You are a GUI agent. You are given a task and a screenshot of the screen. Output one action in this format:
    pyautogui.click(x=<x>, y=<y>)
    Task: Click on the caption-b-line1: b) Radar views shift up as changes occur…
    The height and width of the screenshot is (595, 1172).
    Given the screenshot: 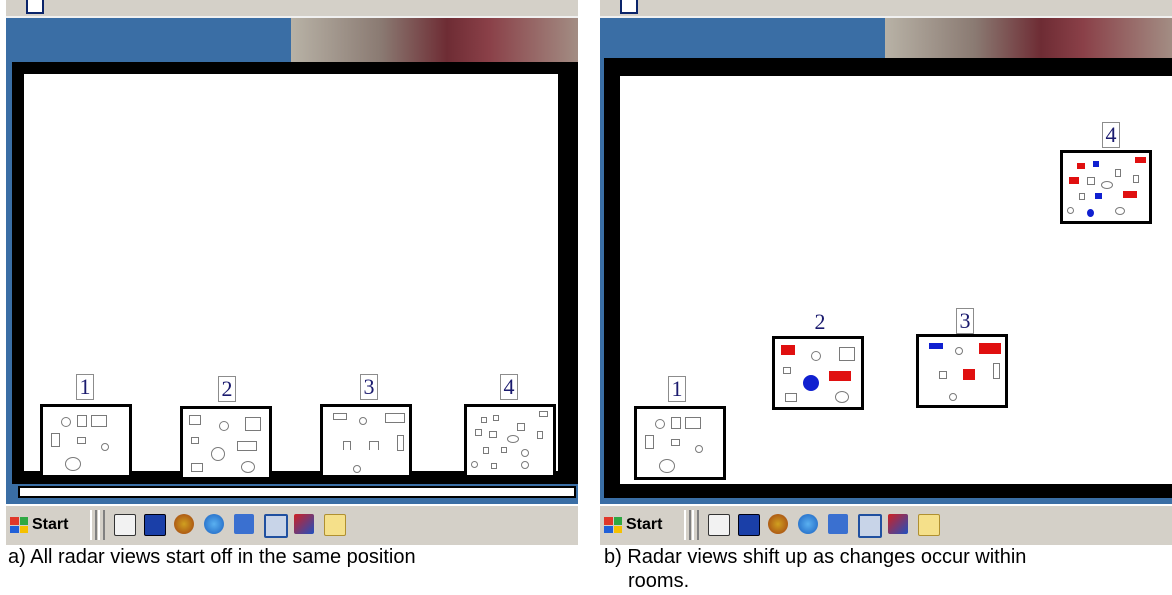 What is the action you would take?
    pyautogui.click(x=815, y=557)
    